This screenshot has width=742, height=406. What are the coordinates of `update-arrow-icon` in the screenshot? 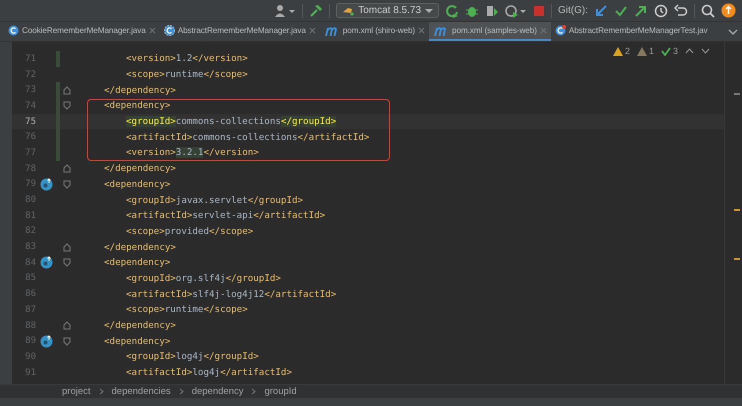 It's located at (601, 11).